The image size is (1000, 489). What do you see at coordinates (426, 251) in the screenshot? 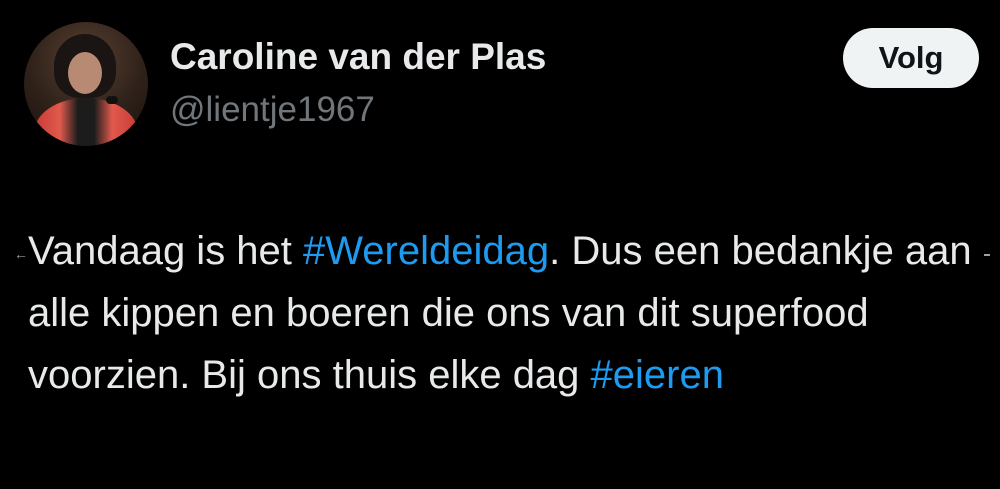
I see `hashtag-wereldeidag: #Wereldeidag` at bounding box center [426, 251].